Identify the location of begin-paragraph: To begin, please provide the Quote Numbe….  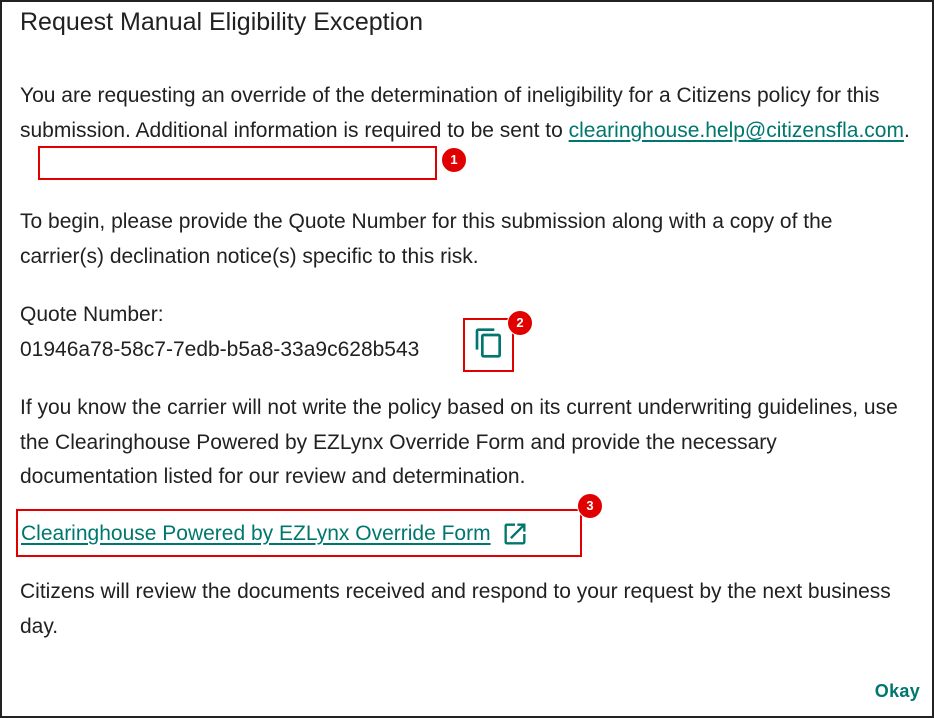
(426, 239).